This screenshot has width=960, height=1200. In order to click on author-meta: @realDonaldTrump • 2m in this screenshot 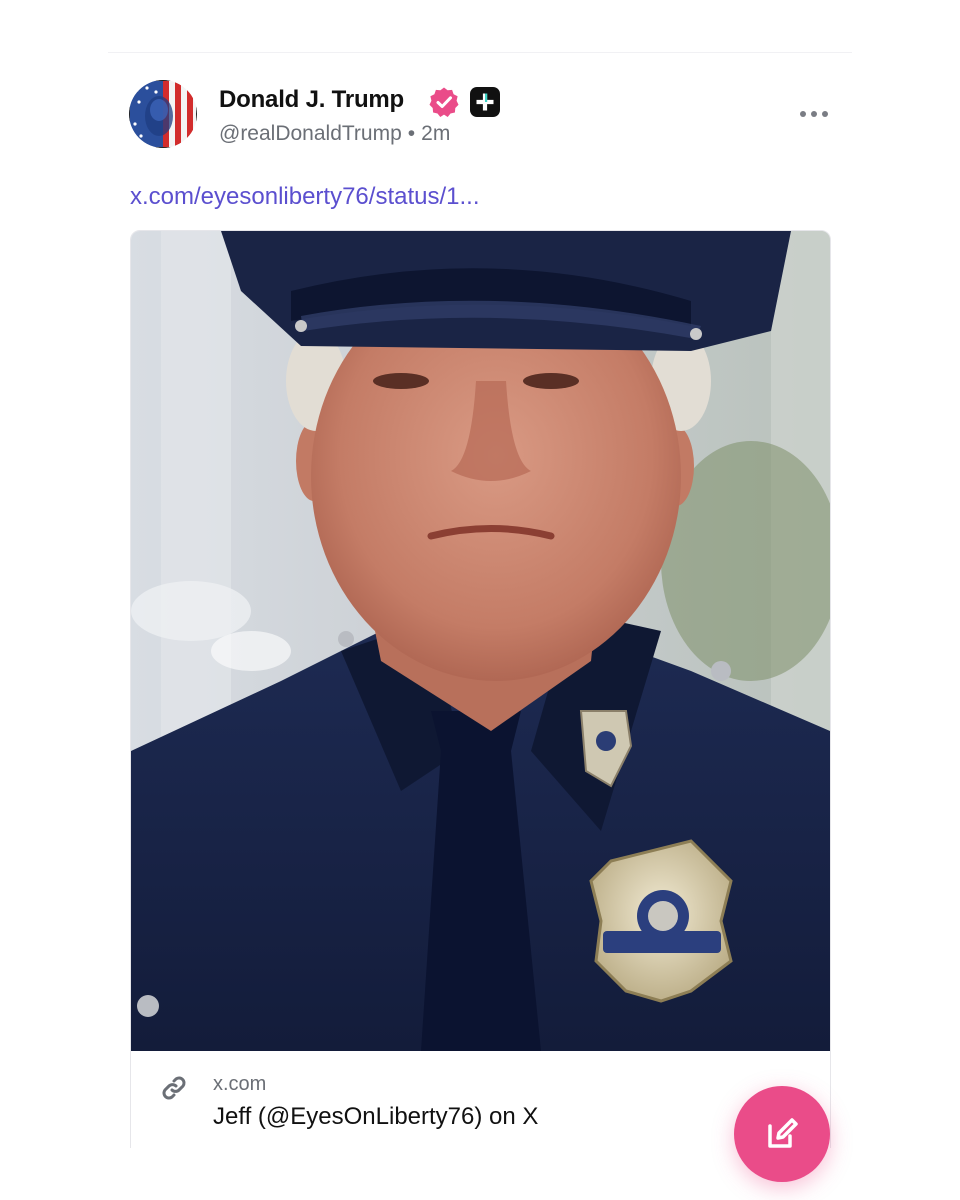, I will do `click(334, 134)`.